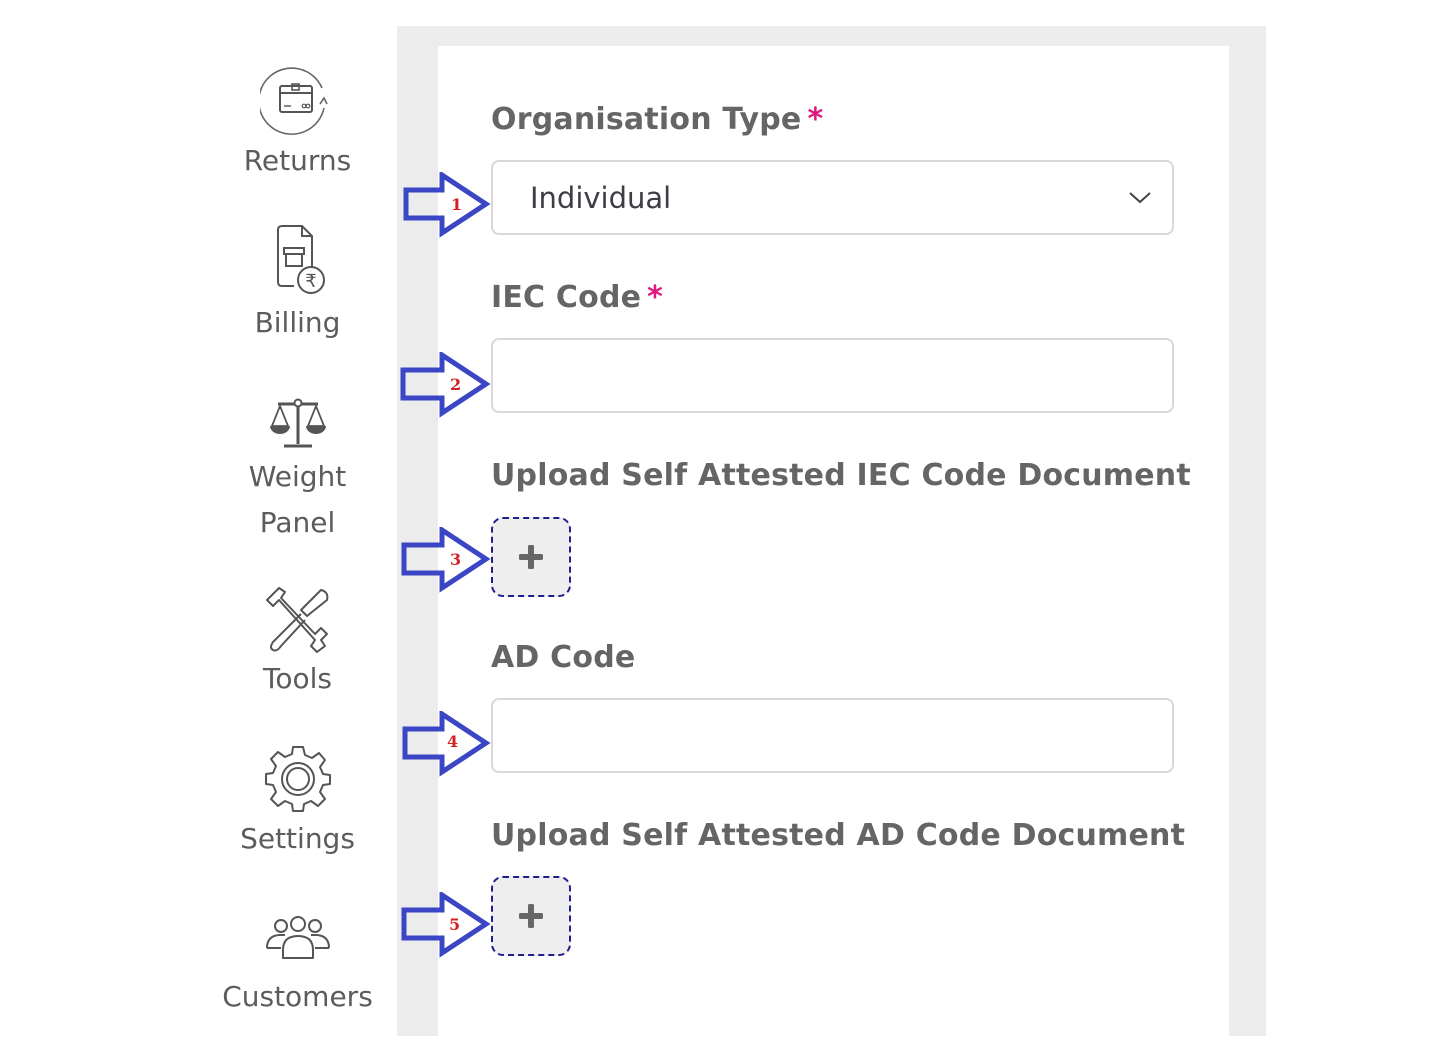 The image size is (1454, 1062). What do you see at coordinates (297, 779) in the screenshot?
I see `gear-icon` at bounding box center [297, 779].